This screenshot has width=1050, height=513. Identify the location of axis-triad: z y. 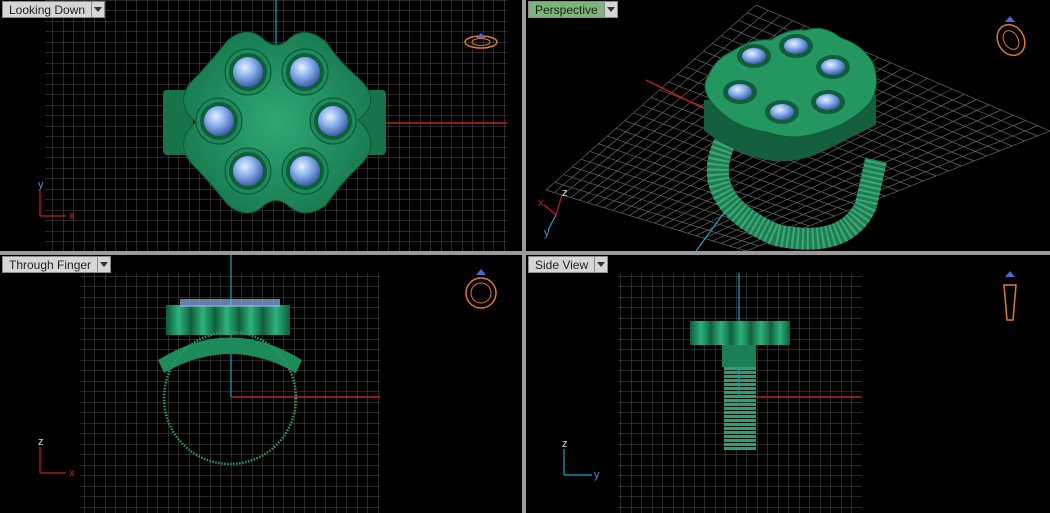
(581, 459).